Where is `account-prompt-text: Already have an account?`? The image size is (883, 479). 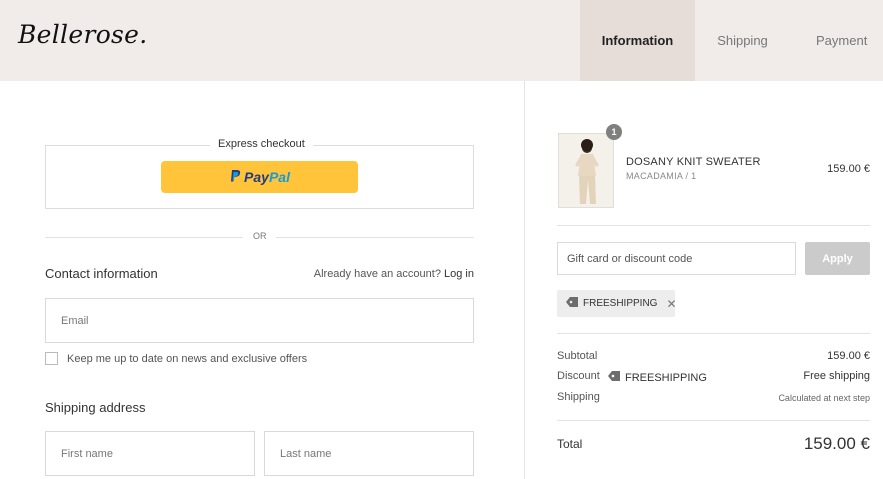 account-prompt-text: Already have an account? is located at coordinates (377, 274).